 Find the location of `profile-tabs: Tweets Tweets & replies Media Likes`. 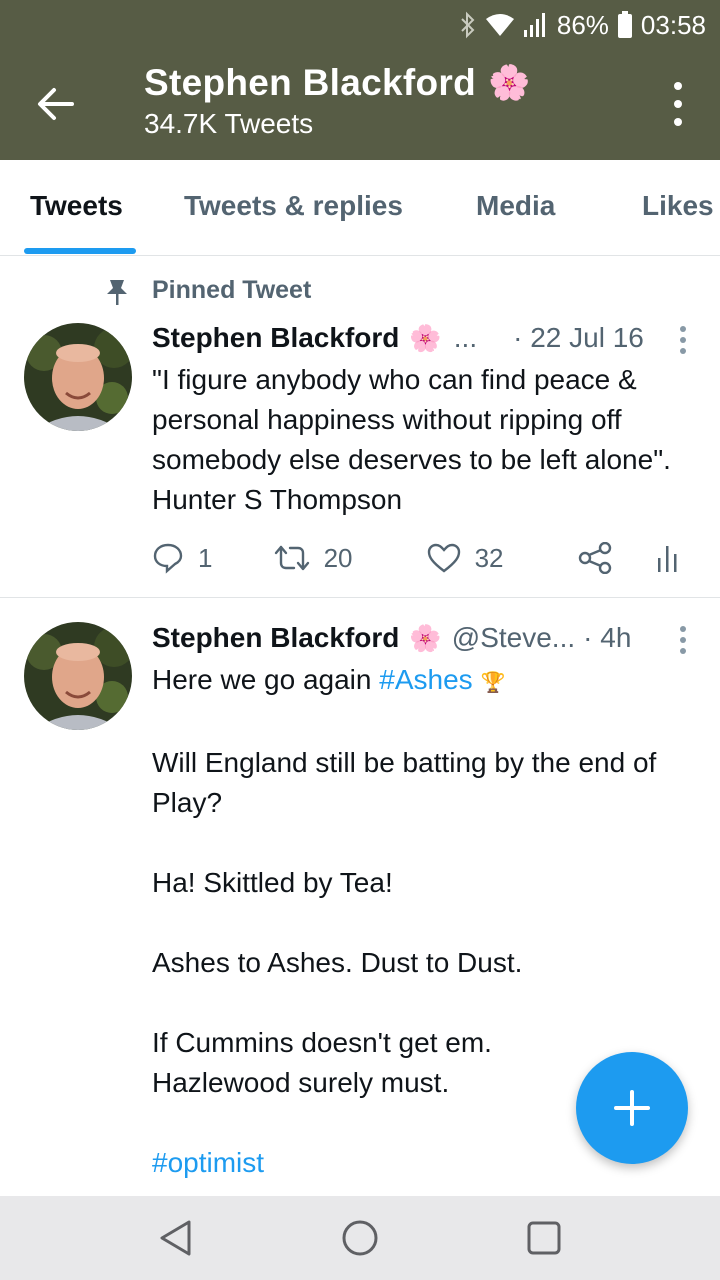

profile-tabs: Tweets Tweets & replies Media Likes is located at coordinates (360, 208).